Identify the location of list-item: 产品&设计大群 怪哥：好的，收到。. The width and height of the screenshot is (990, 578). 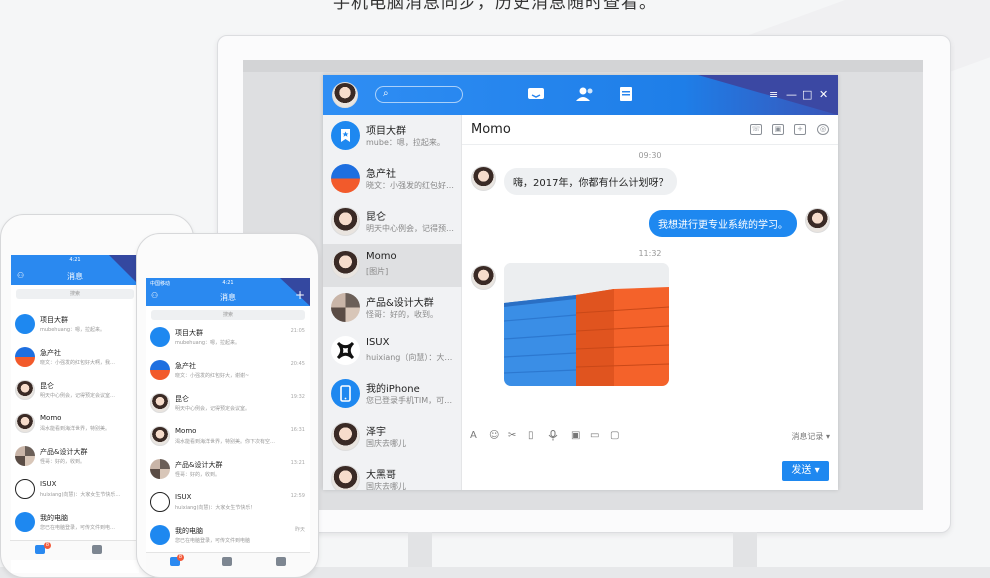
(75, 459).